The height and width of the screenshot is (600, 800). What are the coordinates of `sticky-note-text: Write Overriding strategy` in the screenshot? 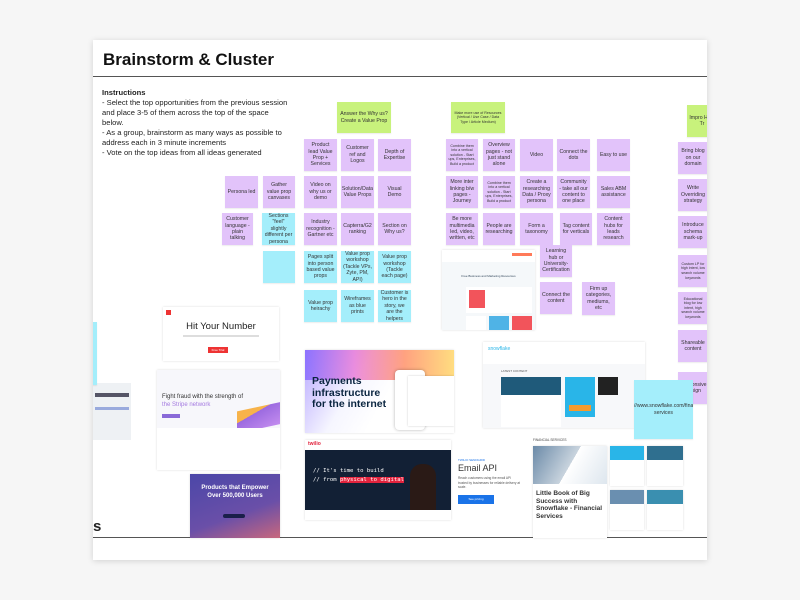 It's located at (693, 195).